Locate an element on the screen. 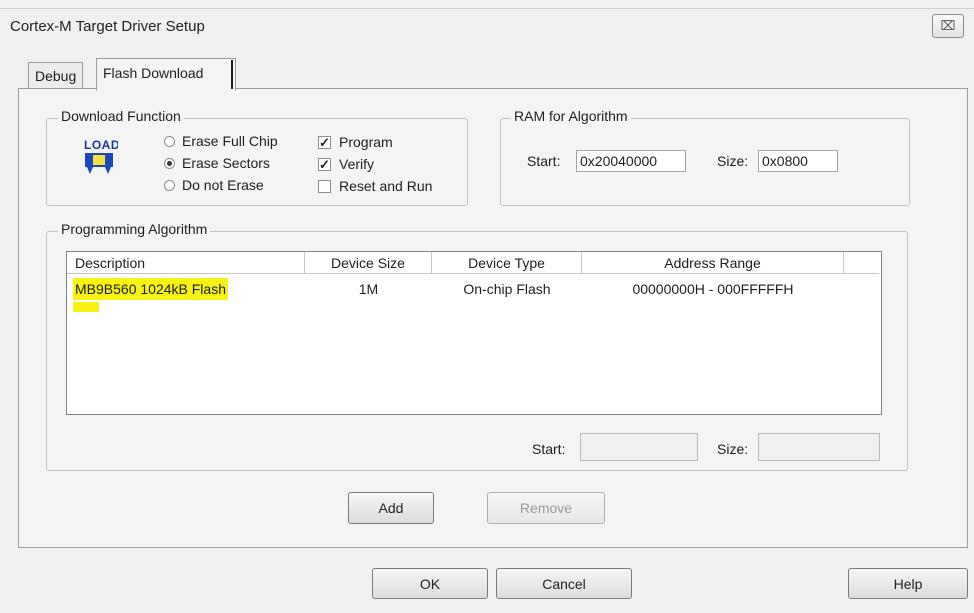 This screenshot has width=974, height=613. algo-size-label: Size: is located at coordinates (733, 449).